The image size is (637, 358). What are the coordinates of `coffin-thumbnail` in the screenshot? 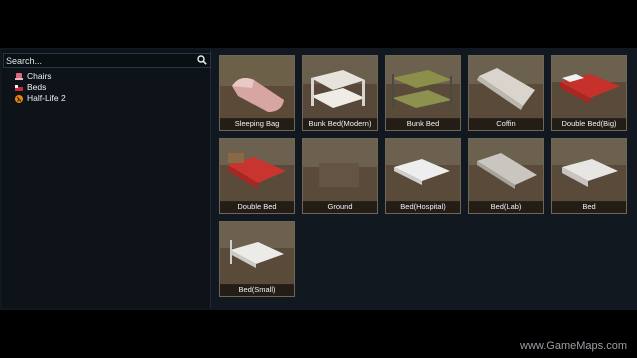 It's located at (506, 87).